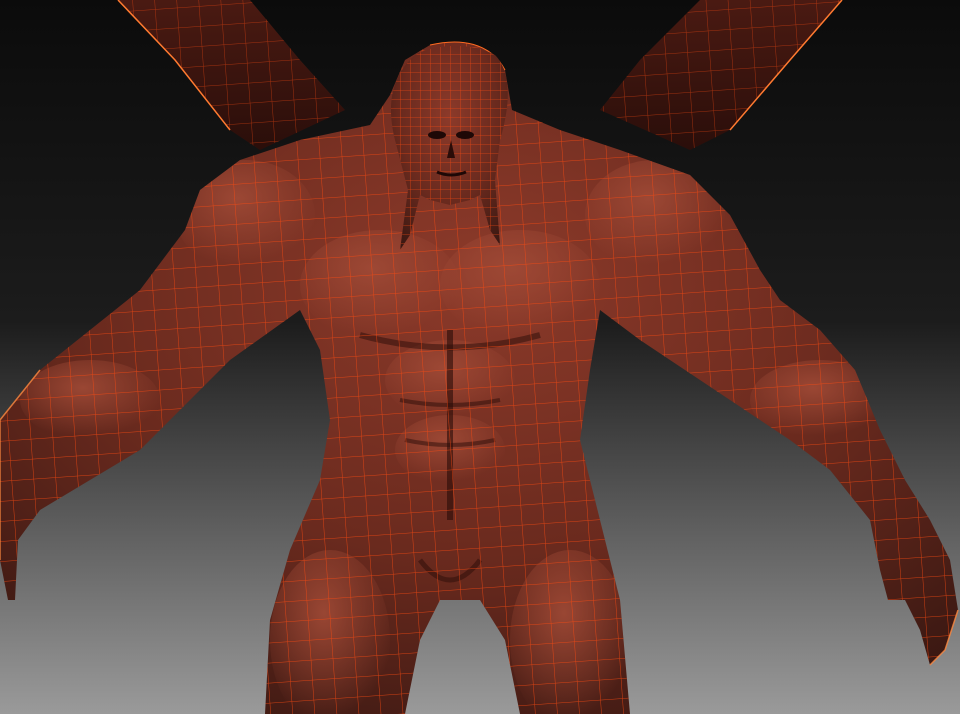  Describe the element at coordinates (465, 135) in the screenshot. I see `right-eye` at that location.